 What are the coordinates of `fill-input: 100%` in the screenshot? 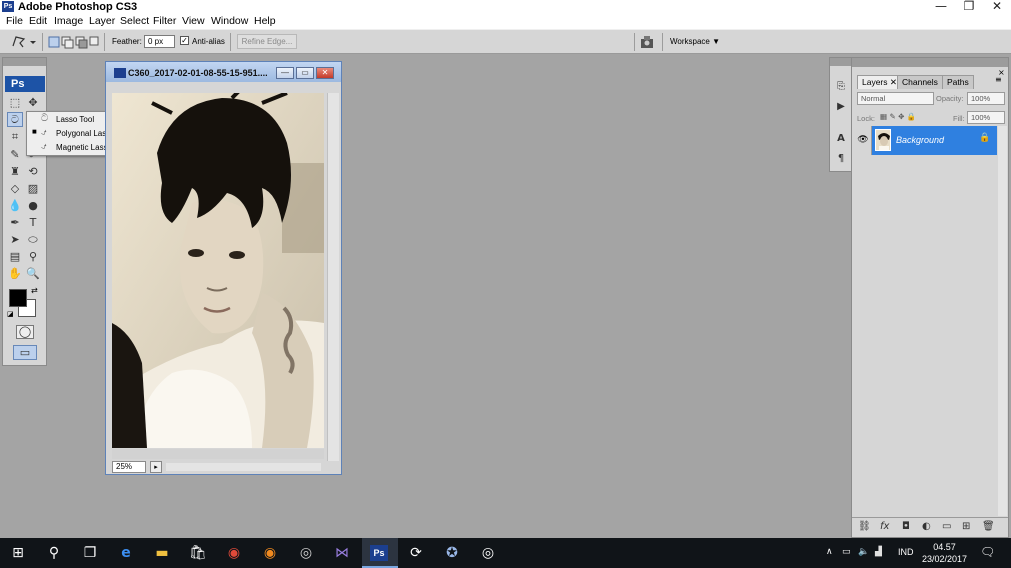 It's located at (986, 117).